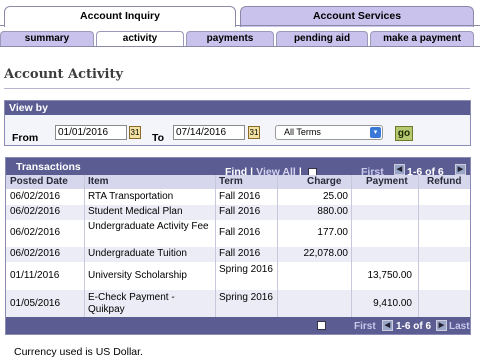 This screenshot has width=480, height=362. I want to click on term-select: All Terms ▾, so click(329, 132).